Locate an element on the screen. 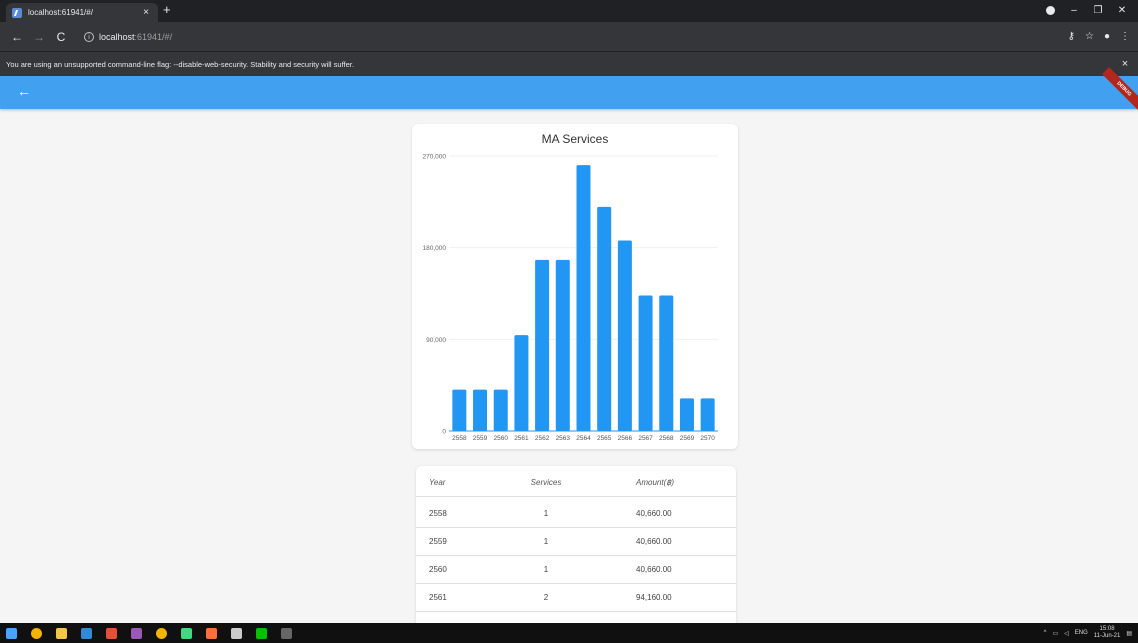 The height and width of the screenshot is (643, 1138). app-back-icon: ← is located at coordinates (24, 91).